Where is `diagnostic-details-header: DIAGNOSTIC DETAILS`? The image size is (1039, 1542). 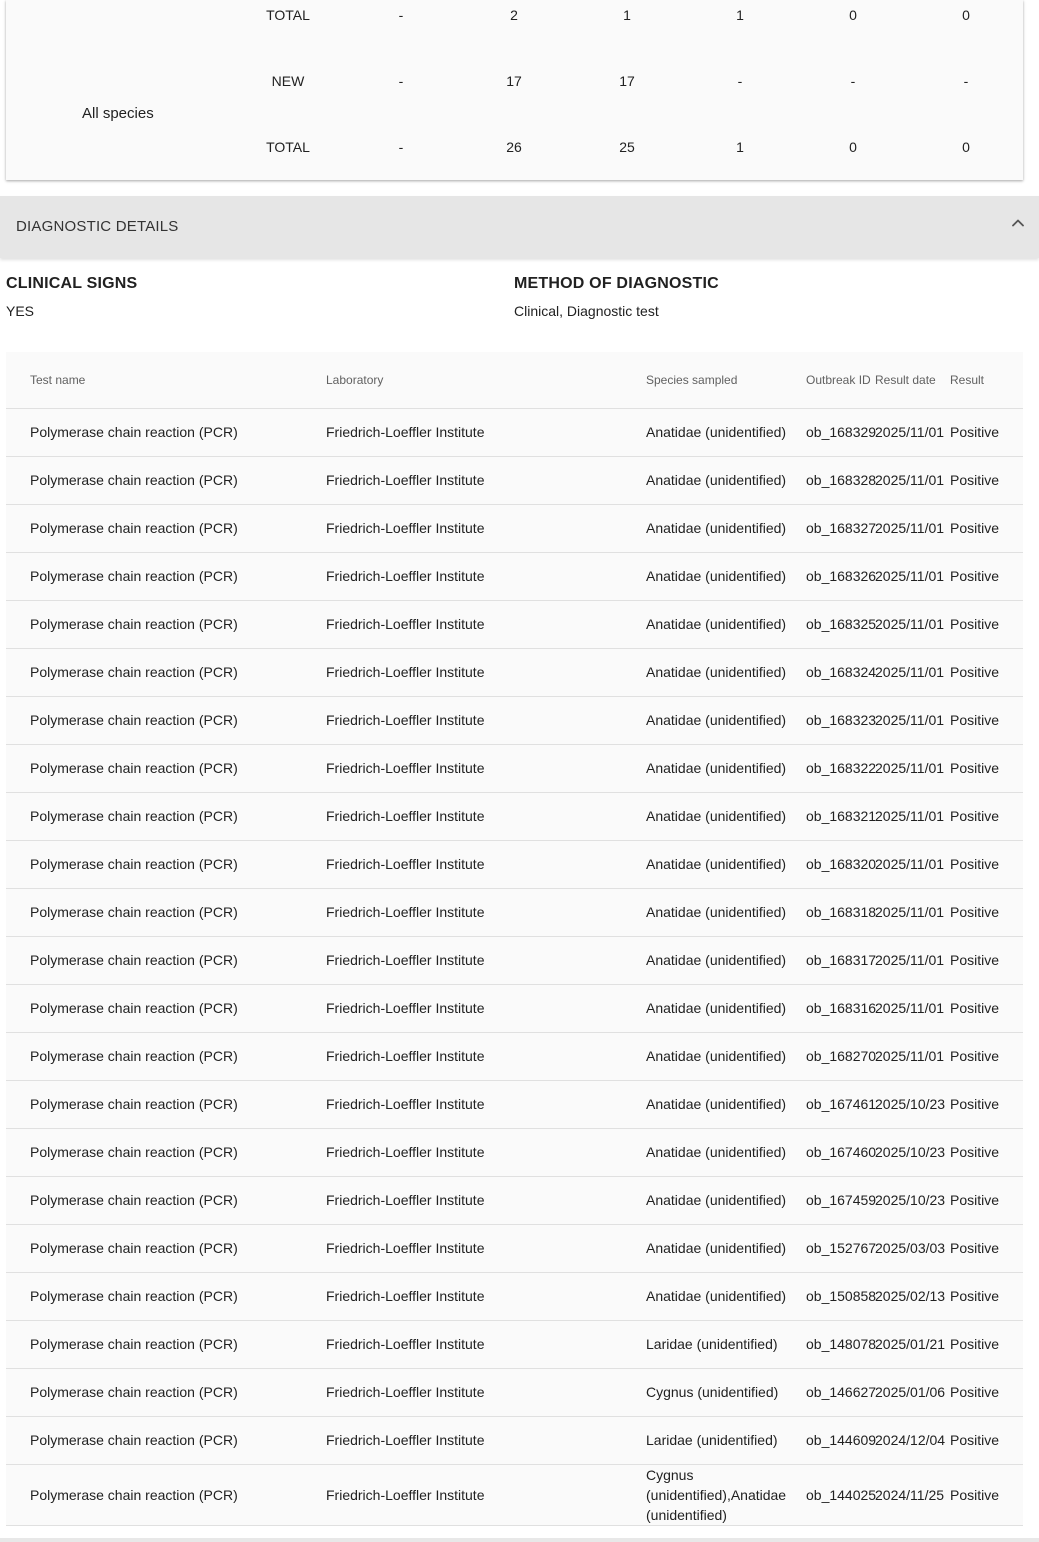
diagnostic-details-header: DIAGNOSTIC DETAILS is located at coordinates (519, 227).